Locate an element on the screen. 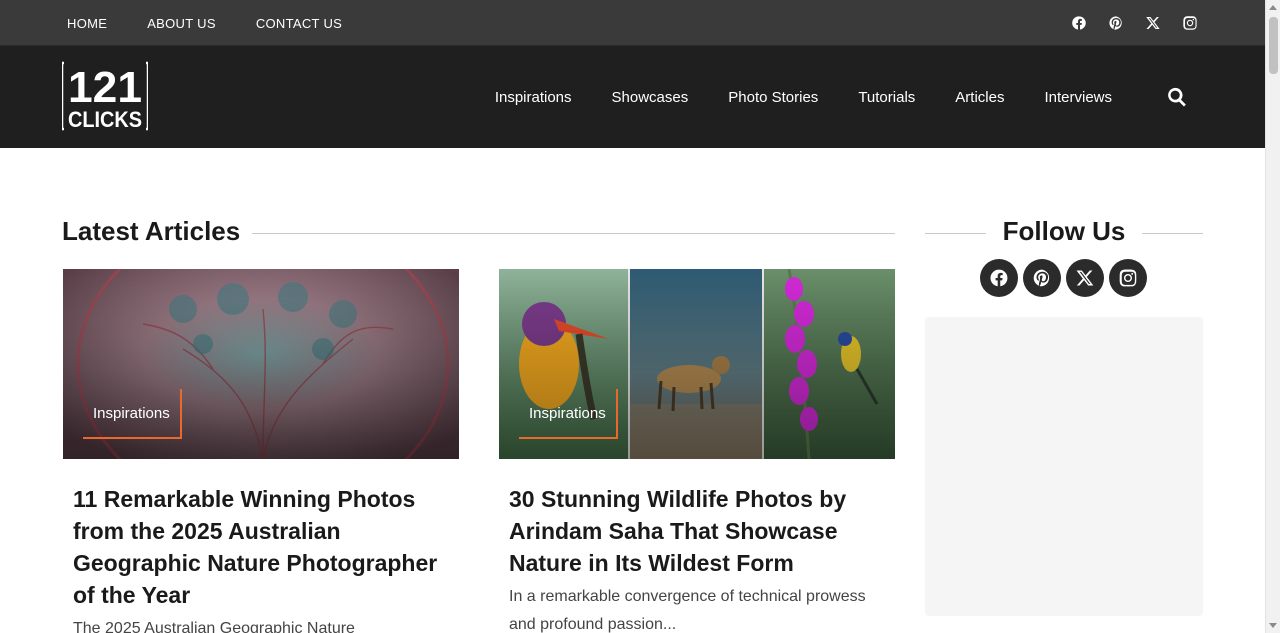  nav-interviews: Interviews is located at coordinates (1078, 97).